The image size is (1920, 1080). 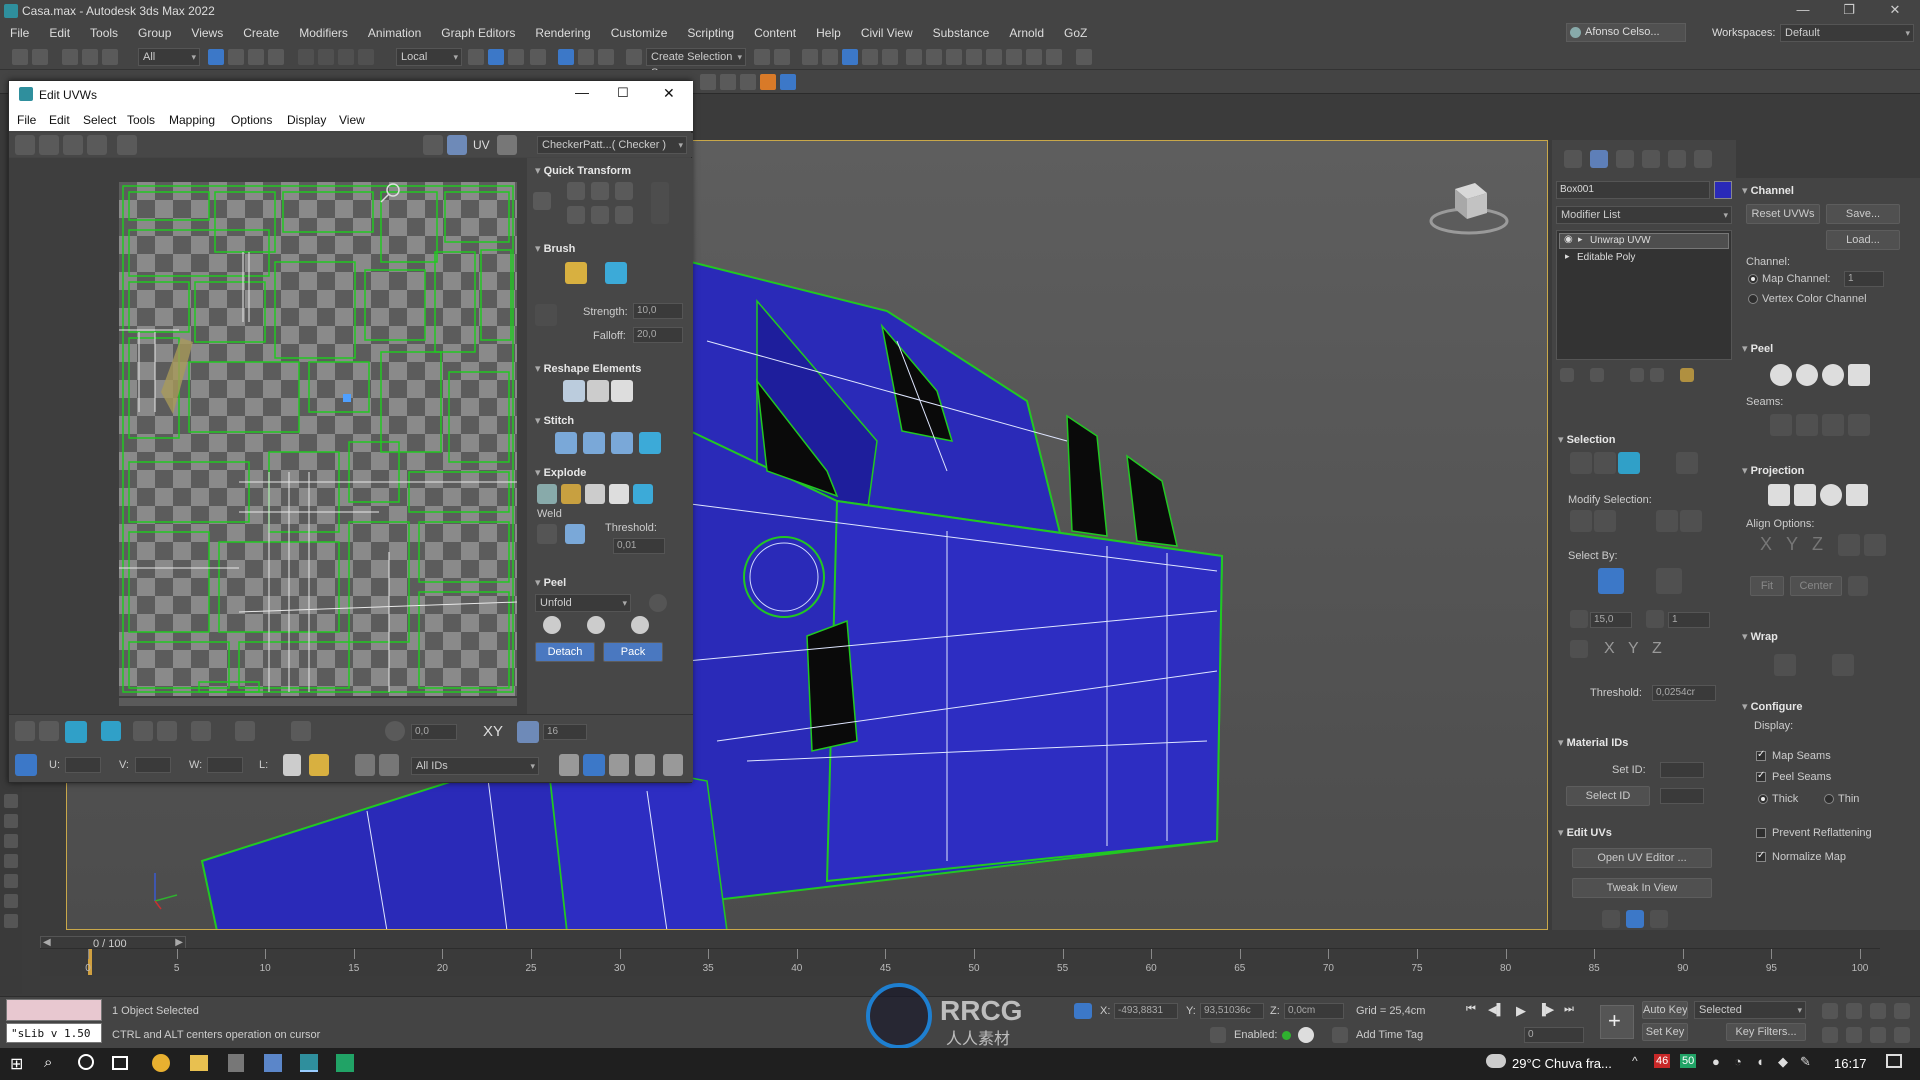 I want to click on zoom-icon, so click(x=594, y=765).